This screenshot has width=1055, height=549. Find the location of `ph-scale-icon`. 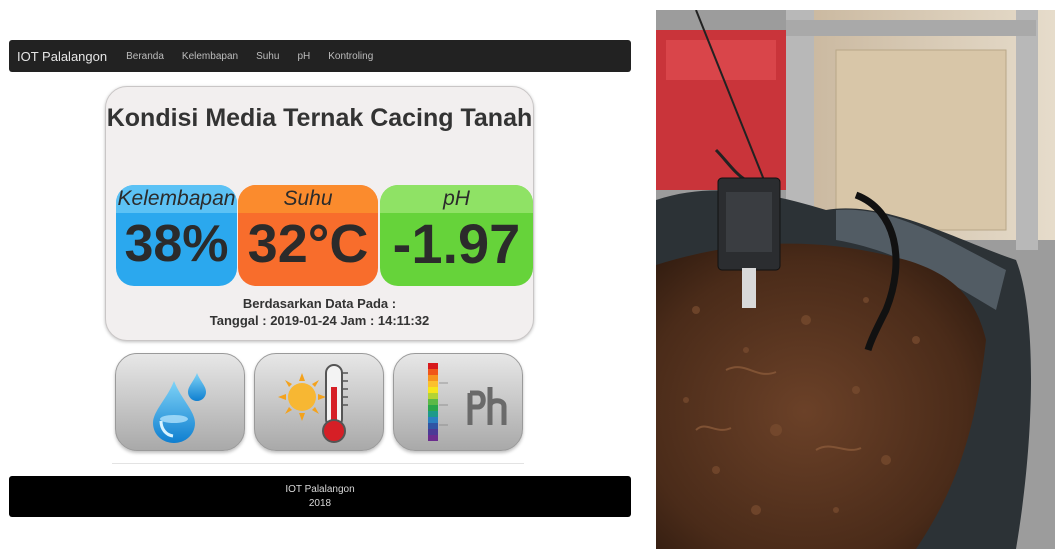

ph-scale-icon is located at coordinates (467, 402).